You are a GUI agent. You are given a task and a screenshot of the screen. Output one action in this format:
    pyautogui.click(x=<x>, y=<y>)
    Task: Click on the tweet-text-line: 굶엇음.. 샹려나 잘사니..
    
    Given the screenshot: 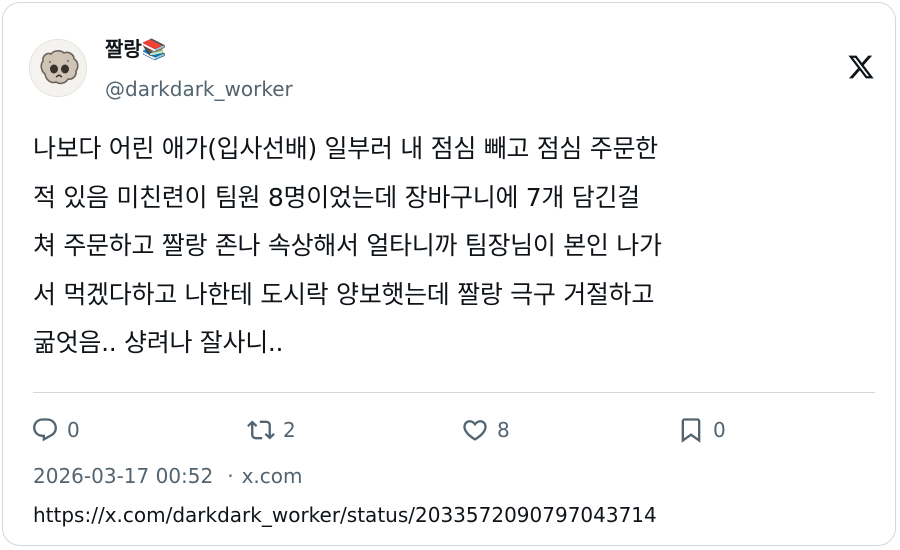 What is the action you would take?
    pyautogui.click(x=158, y=342)
    